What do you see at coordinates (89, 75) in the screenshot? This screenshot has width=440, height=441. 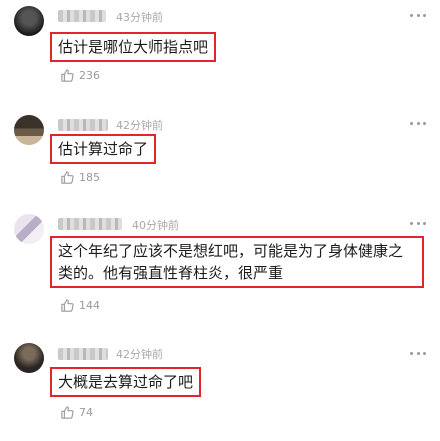 I see `like-count: 236` at bounding box center [89, 75].